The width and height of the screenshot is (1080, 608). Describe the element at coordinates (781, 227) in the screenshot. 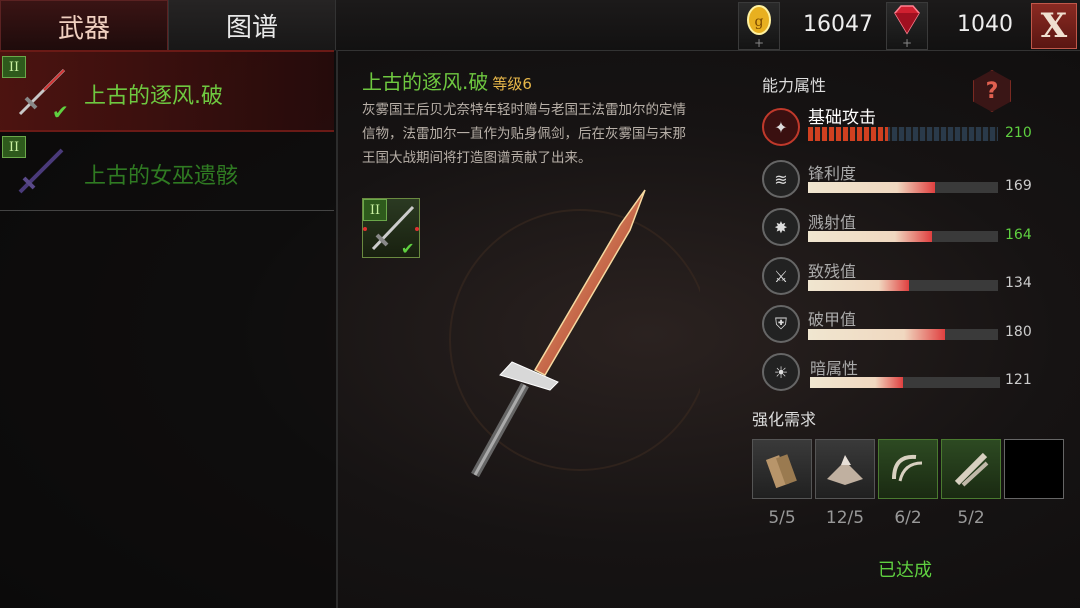

I see `splash-icon: ✸` at that location.